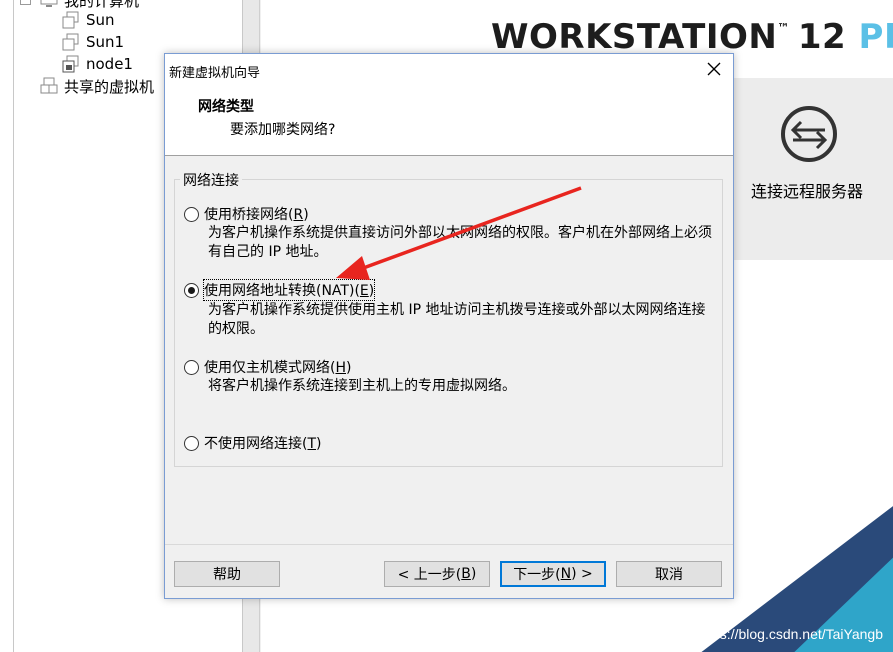 This screenshot has width=893, height=652. What do you see at coordinates (362, 386) in the screenshot?
I see `option-description: 将客户机操作系统连接到主机上的专用虚拟网络。` at bounding box center [362, 386].